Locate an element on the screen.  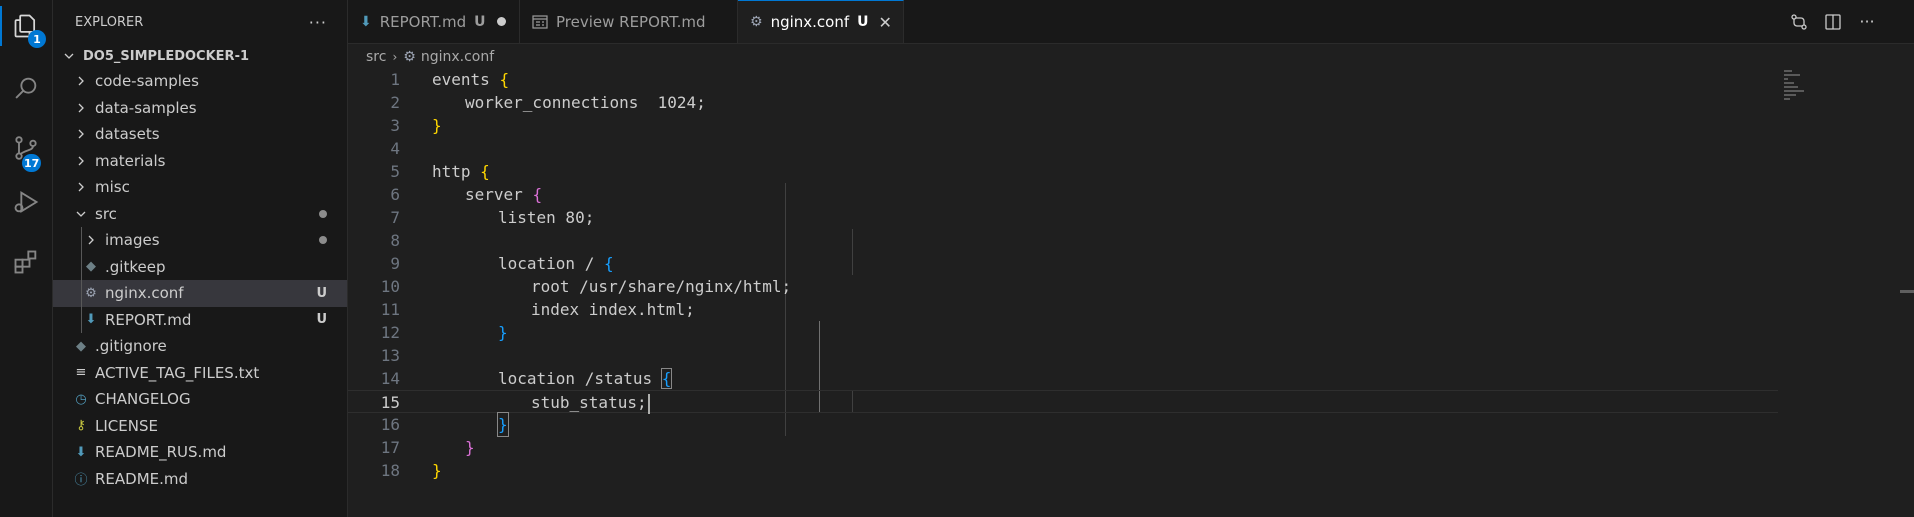
line-number: 1 is located at coordinates (395, 79).